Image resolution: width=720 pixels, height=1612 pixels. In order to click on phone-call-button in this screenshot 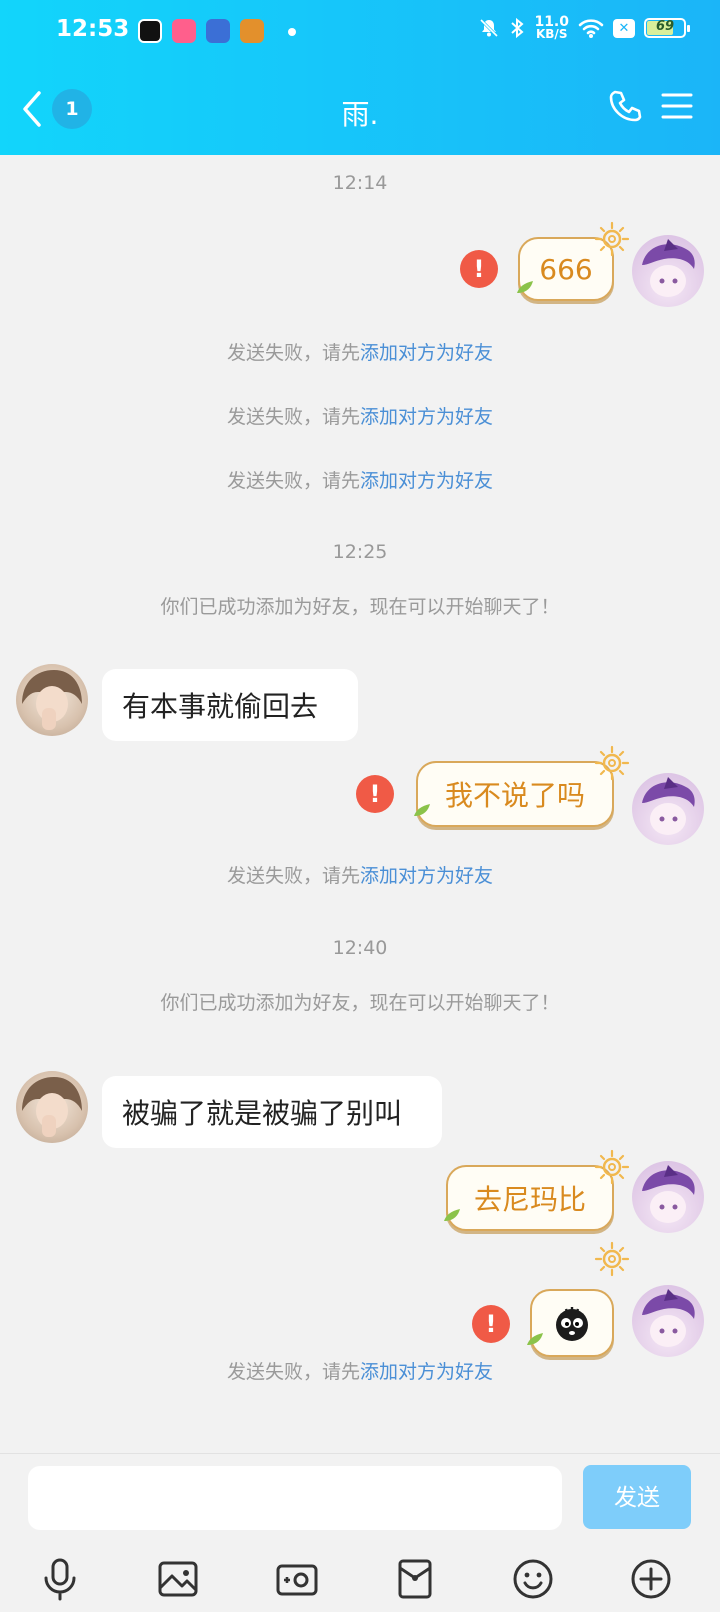, I will do `click(625, 108)`.